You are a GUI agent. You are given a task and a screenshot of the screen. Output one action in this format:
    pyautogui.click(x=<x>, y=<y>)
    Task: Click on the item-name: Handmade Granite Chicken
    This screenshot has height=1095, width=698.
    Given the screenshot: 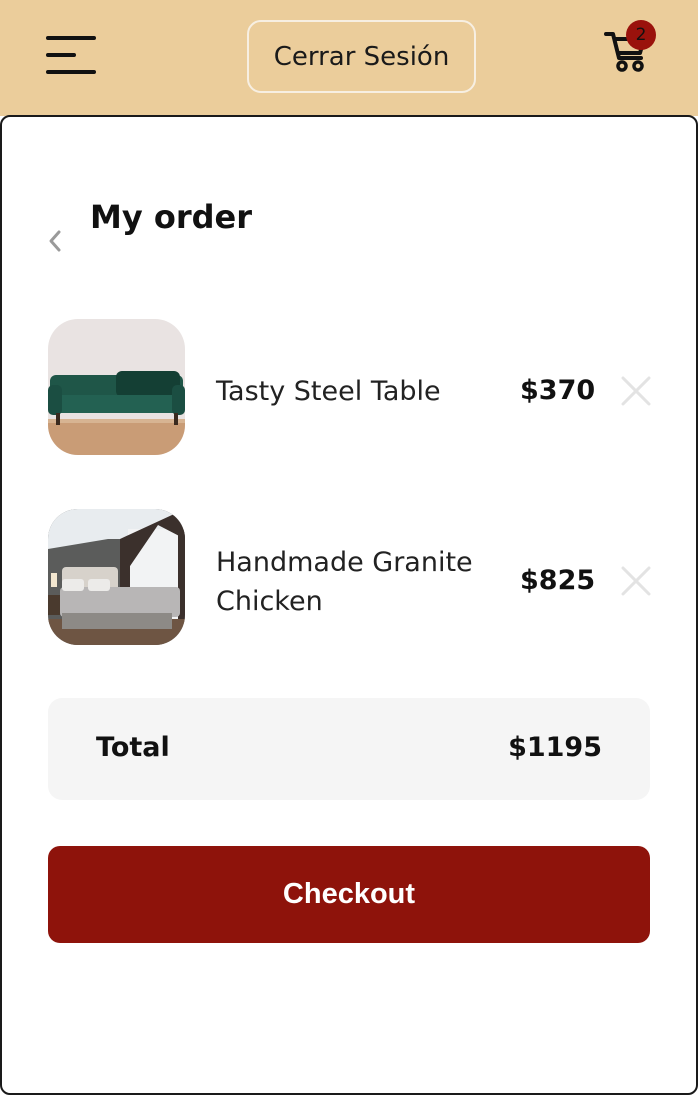 What is the action you would take?
    pyautogui.click(x=344, y=582)
    